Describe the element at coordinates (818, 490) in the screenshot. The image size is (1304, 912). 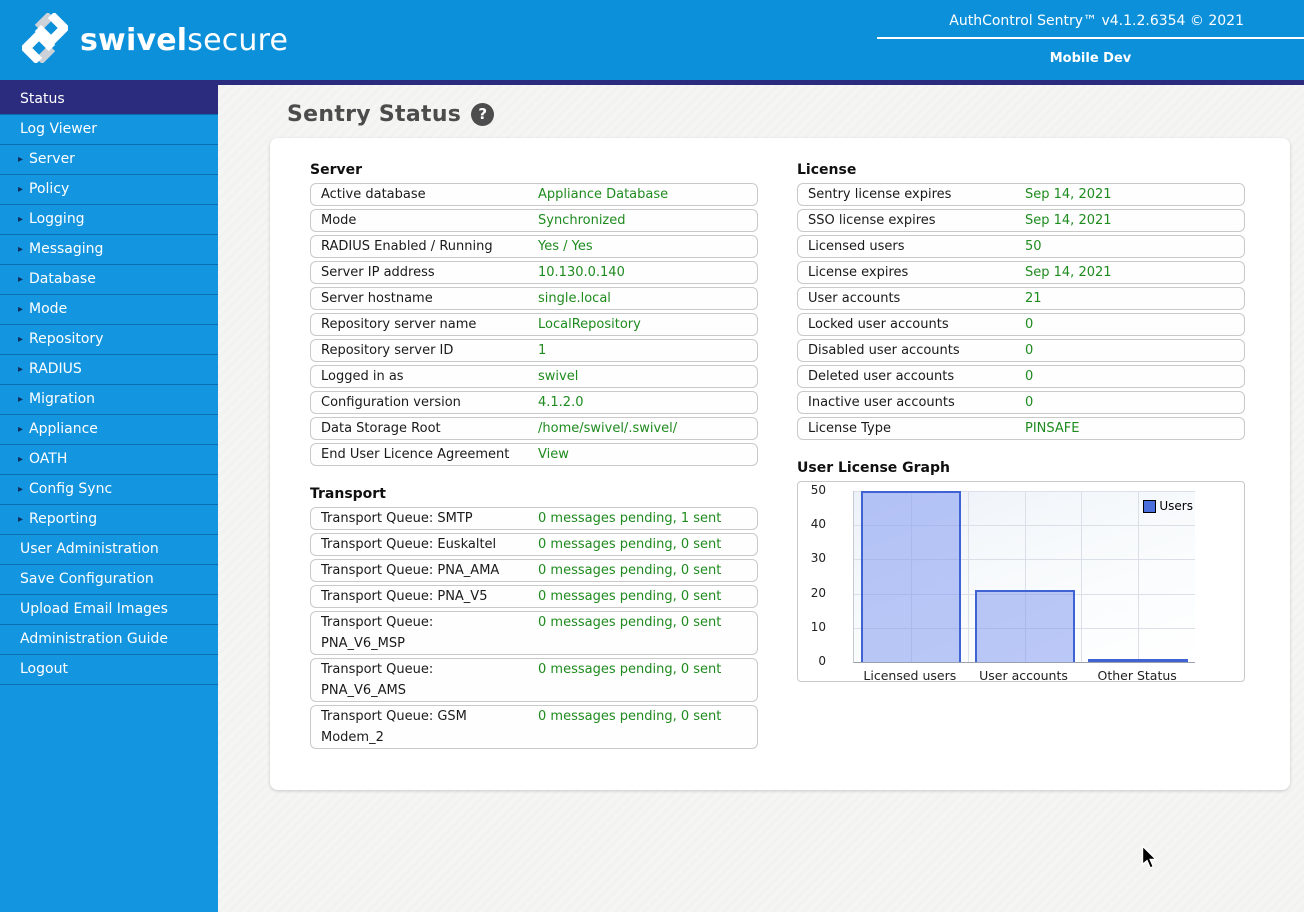
I see `y-axis-tick-label: 50` at that location.